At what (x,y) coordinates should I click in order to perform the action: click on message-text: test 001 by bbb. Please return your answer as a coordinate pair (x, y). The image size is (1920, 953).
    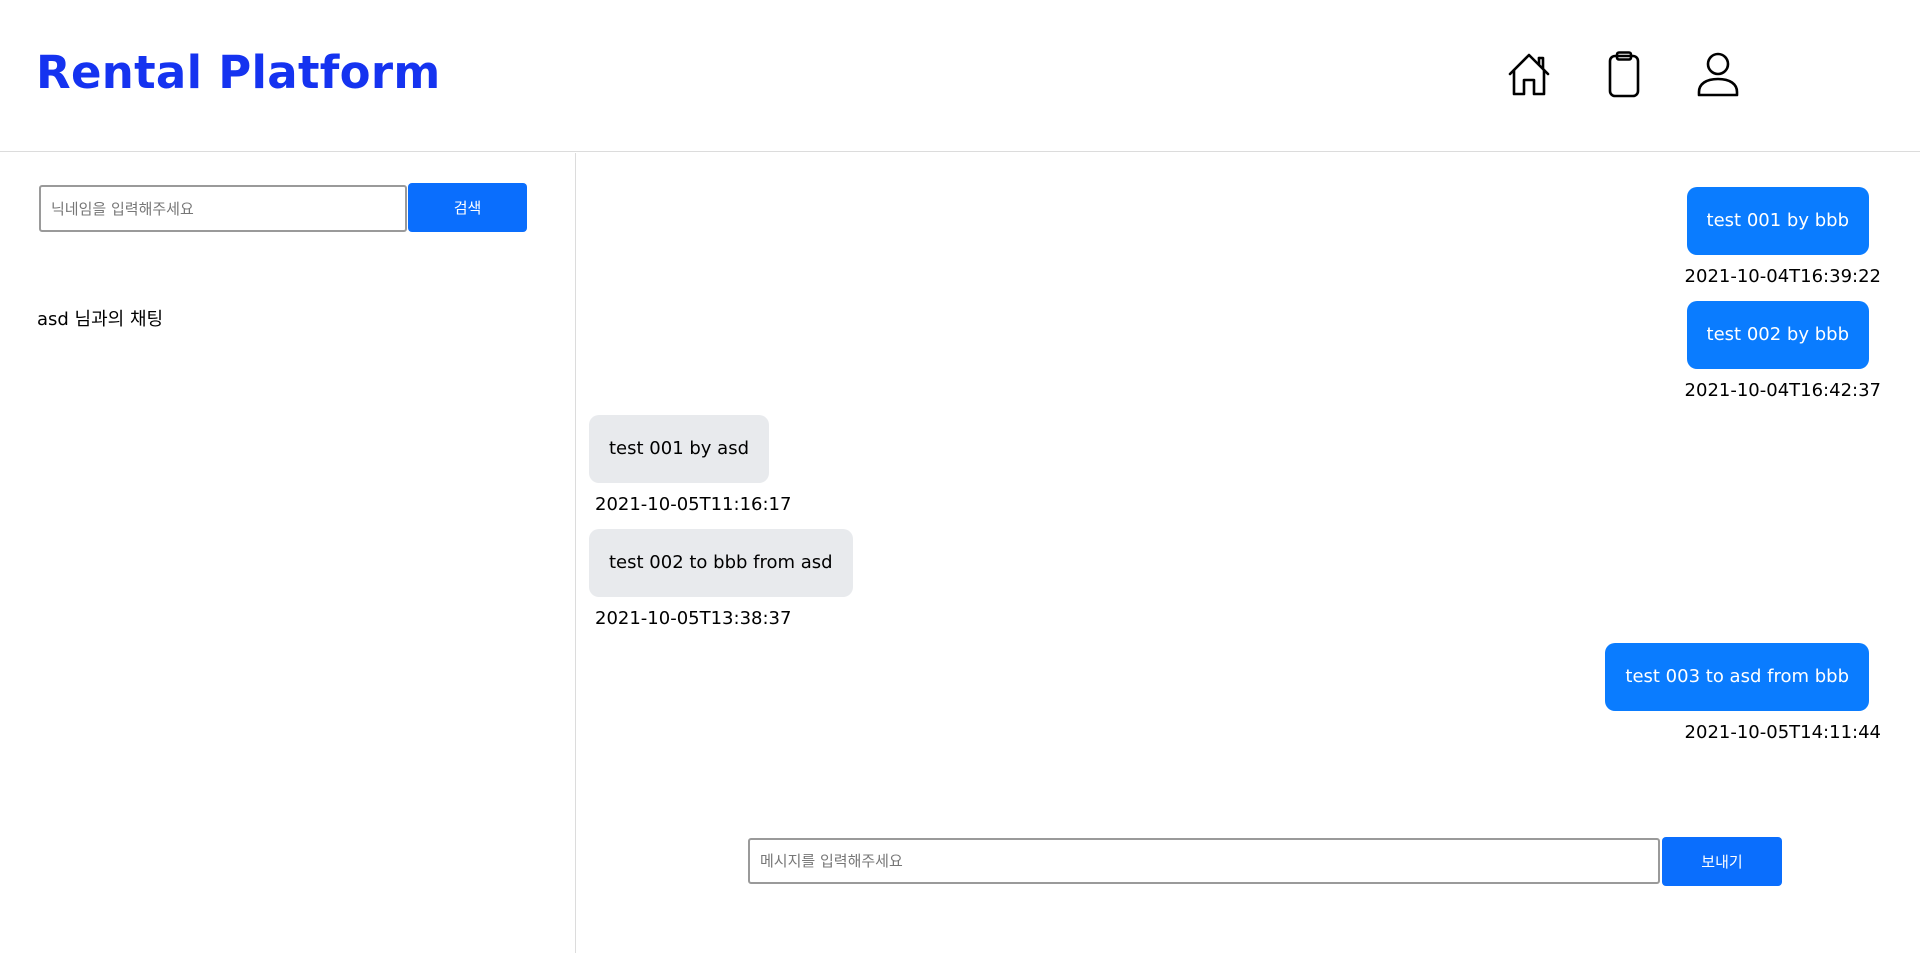
    Looking at the image, I should click on (1777, 221).